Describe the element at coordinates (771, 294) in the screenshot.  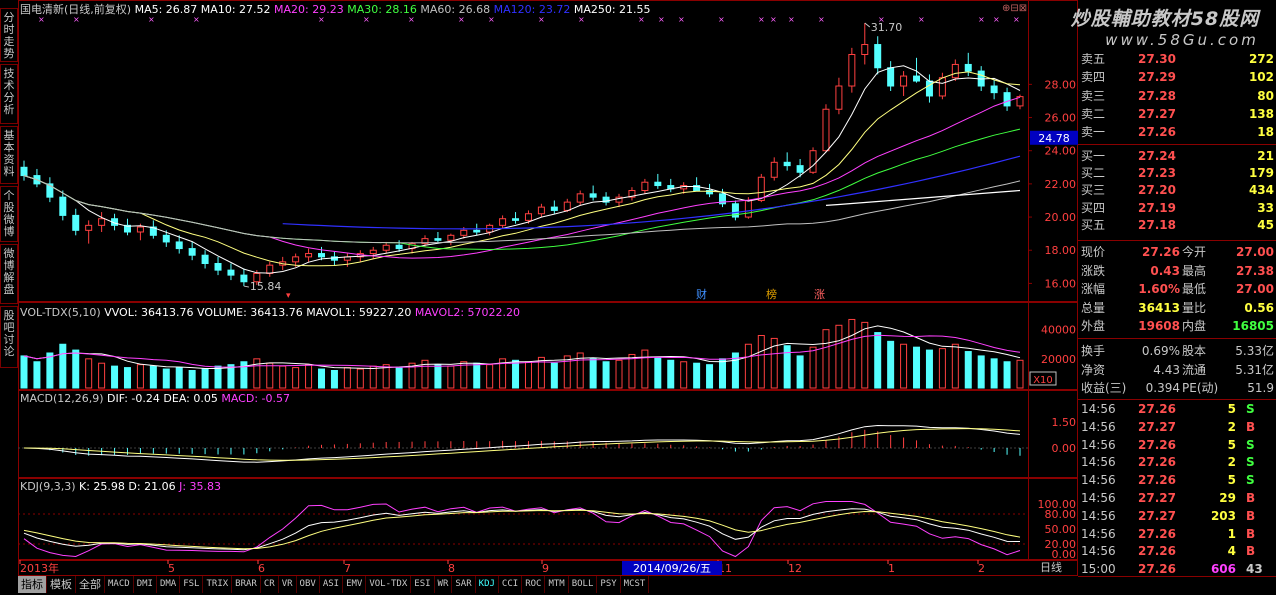
I see `event-marker-1: 榜` at that location.